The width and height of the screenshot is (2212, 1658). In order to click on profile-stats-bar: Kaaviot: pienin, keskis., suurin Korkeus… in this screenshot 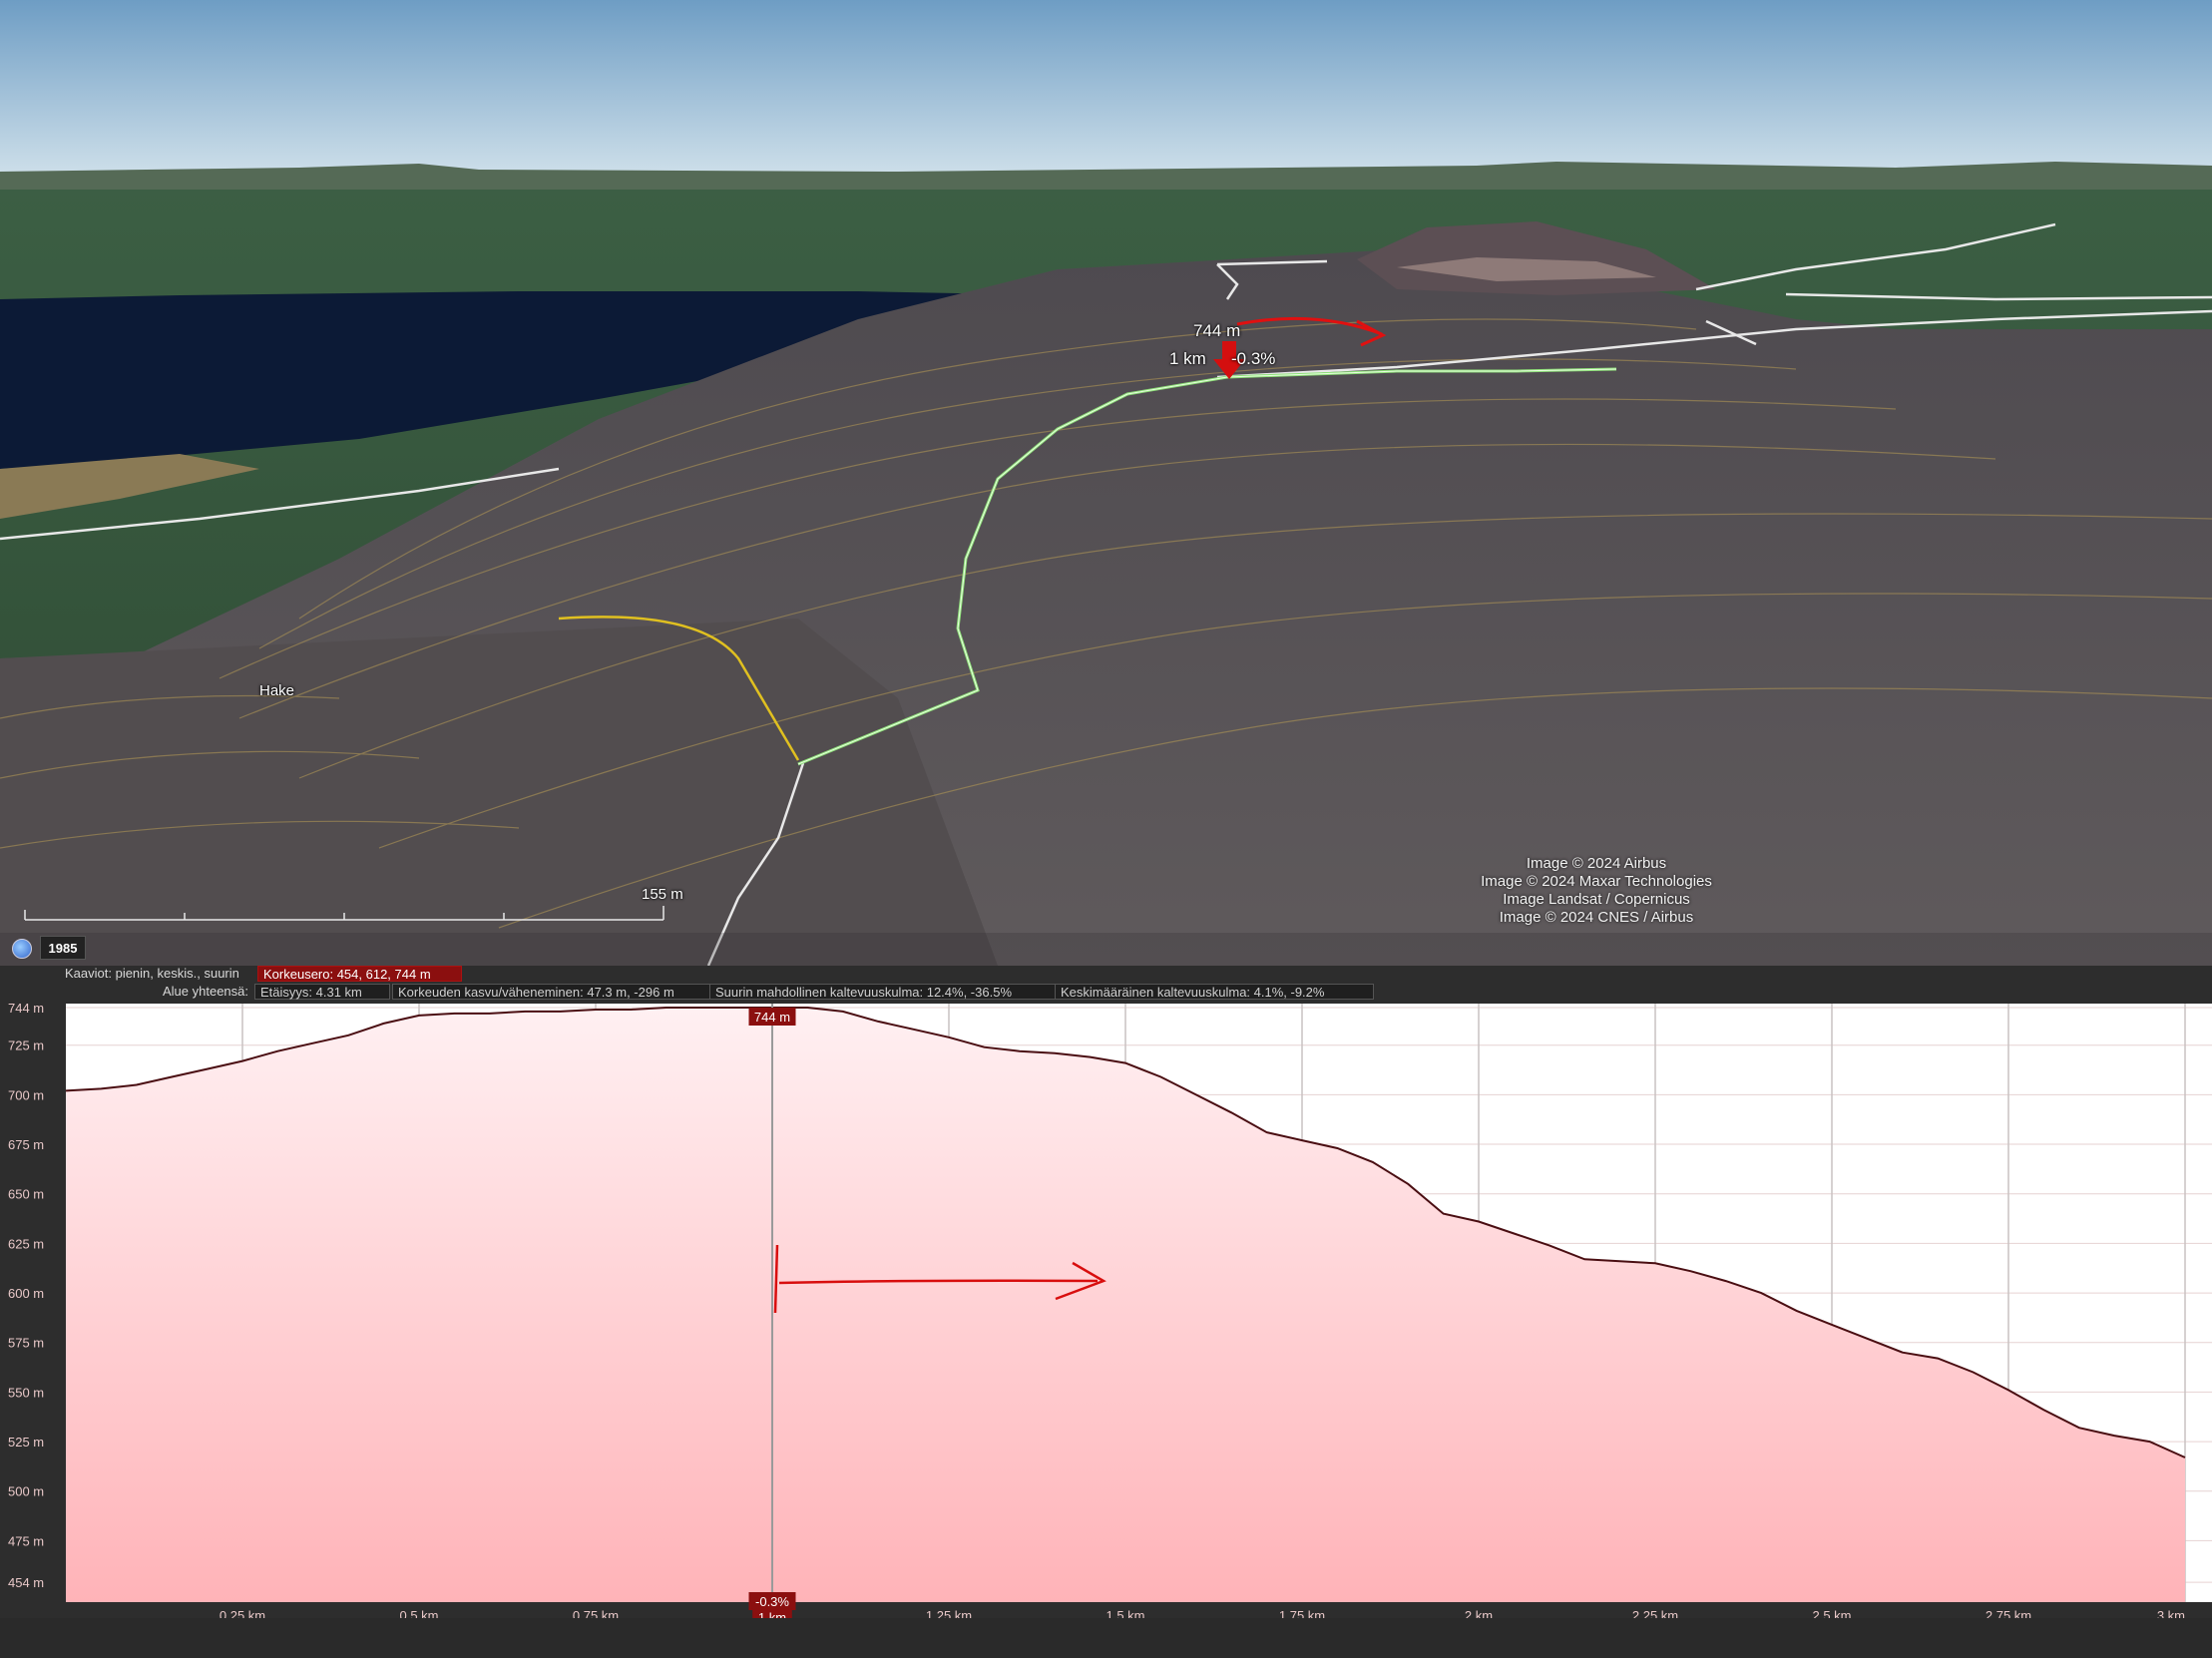, I will do `click(1106, 984)`.